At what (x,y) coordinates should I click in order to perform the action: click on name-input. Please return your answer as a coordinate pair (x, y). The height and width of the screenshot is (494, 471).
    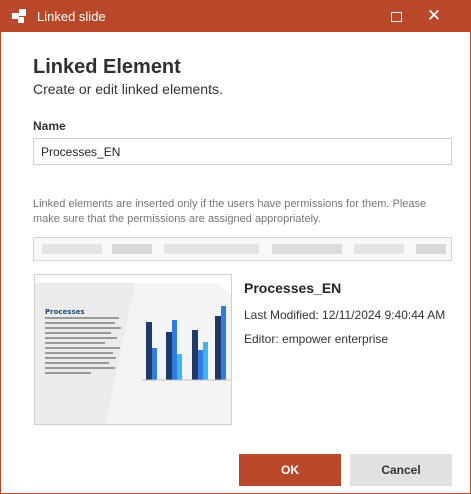
    Looking at the image, I should click on (242, 151).